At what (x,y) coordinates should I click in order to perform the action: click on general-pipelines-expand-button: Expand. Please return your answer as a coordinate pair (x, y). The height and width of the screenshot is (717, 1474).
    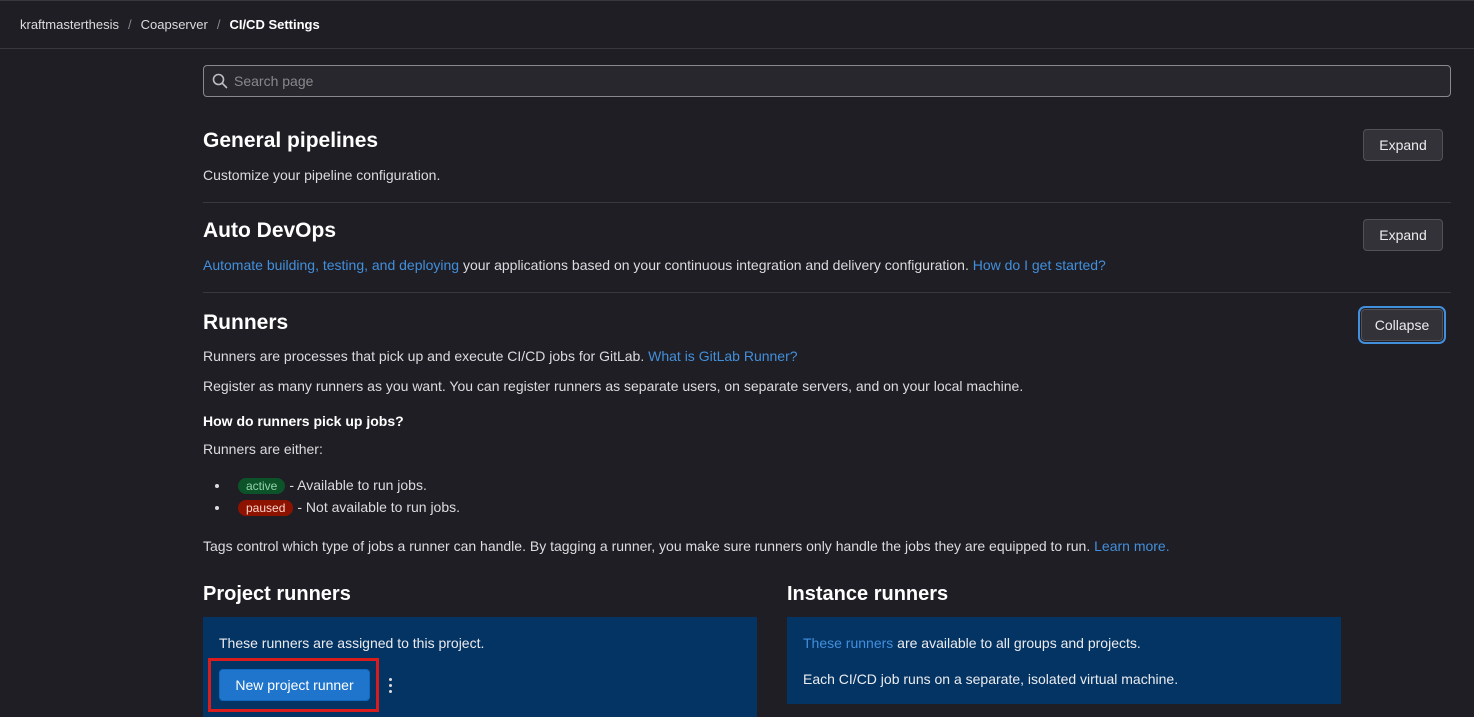
    Looking at the image, I should click on (1403, 145).